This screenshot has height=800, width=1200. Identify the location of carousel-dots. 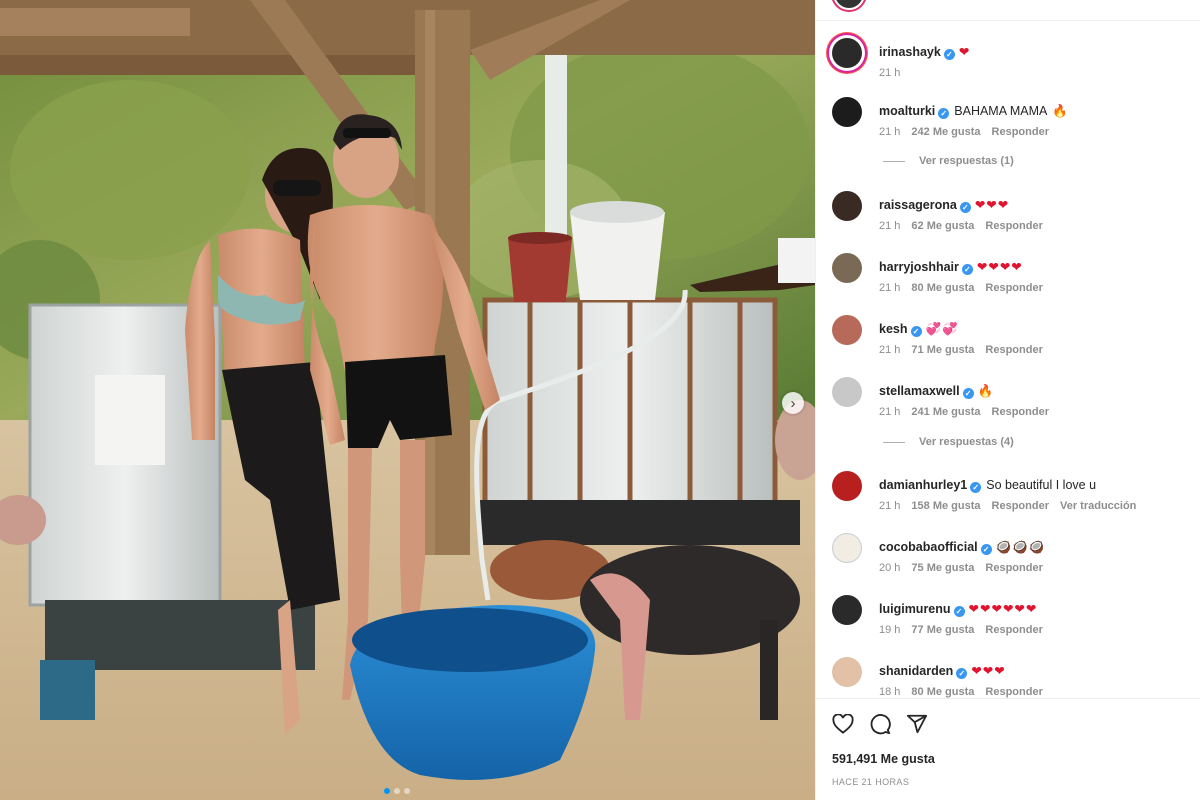
(397, 791).